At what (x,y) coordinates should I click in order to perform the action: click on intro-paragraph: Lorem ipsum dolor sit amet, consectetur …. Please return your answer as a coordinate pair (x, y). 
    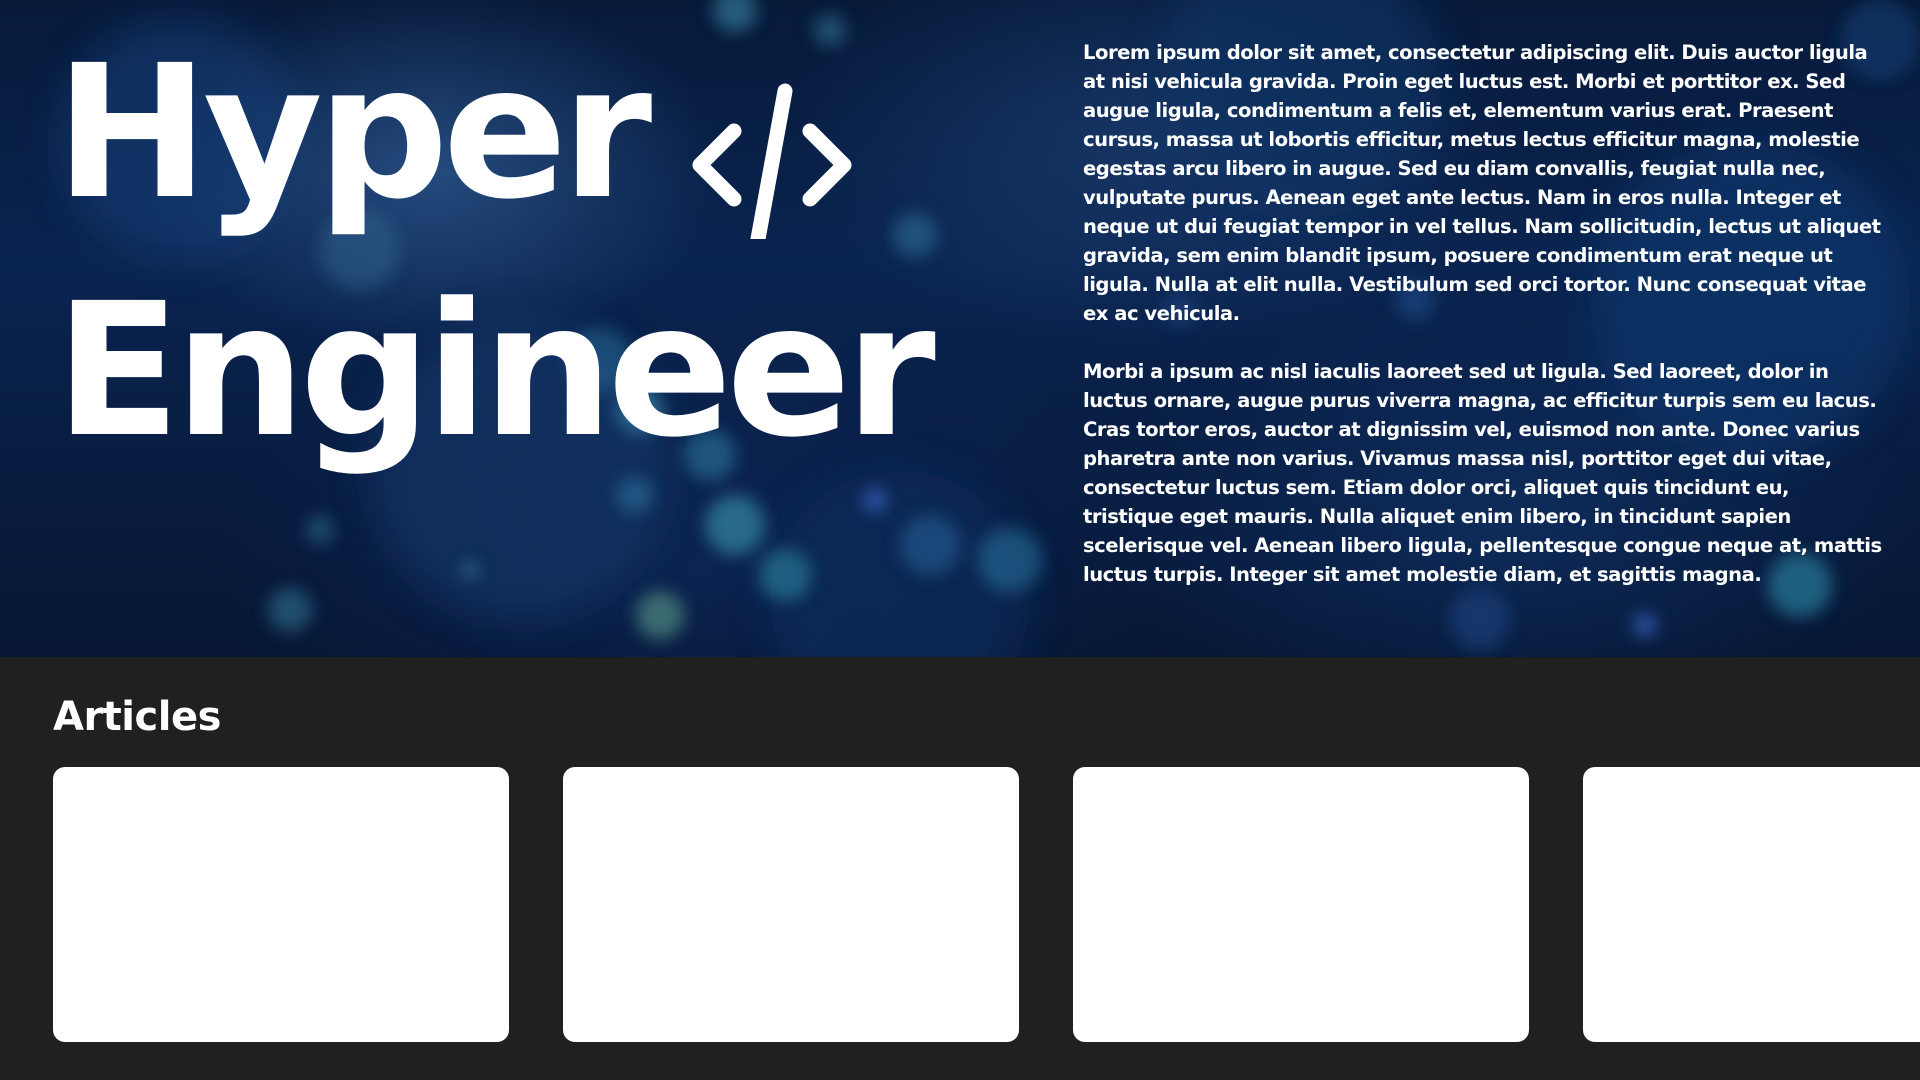
    Looking at the image, I should click on (1482, 183).